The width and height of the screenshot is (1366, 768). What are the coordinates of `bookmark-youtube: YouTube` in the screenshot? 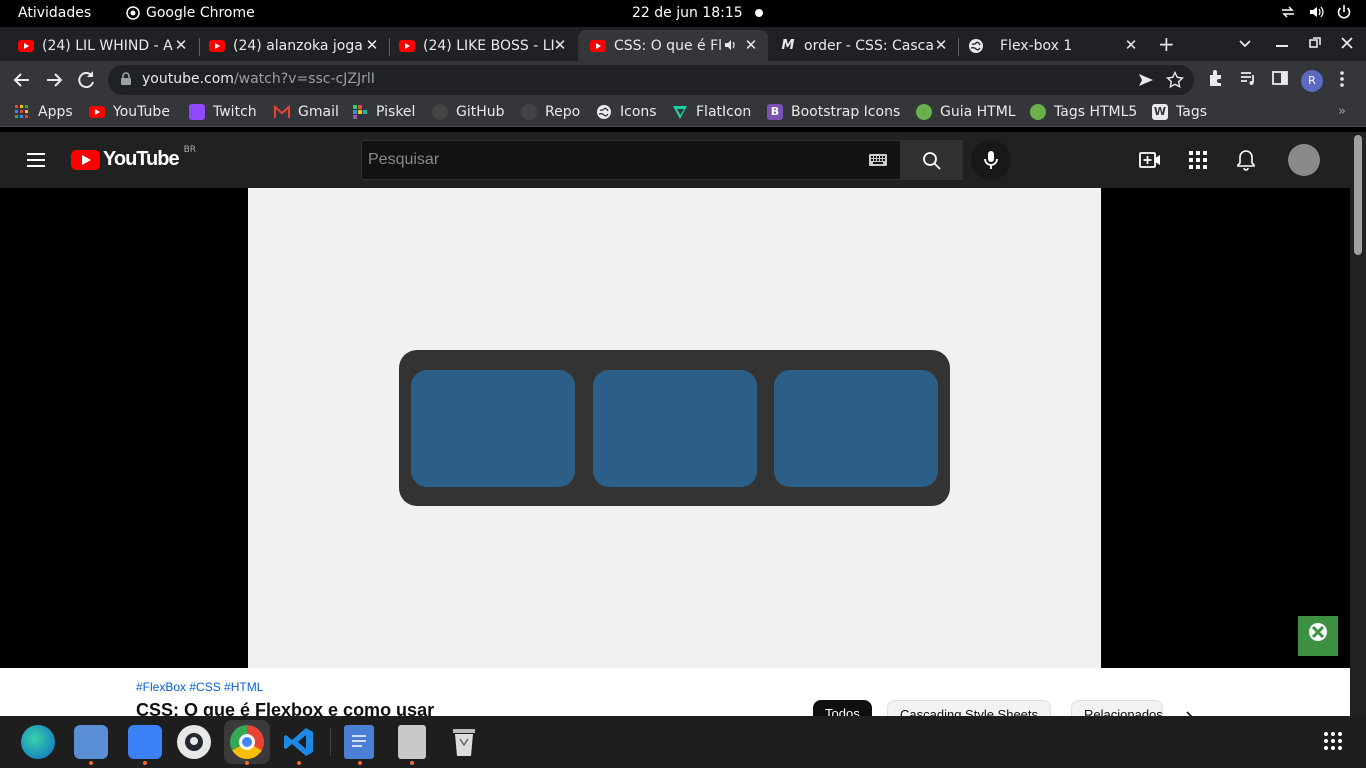 It's located at (129, 112).